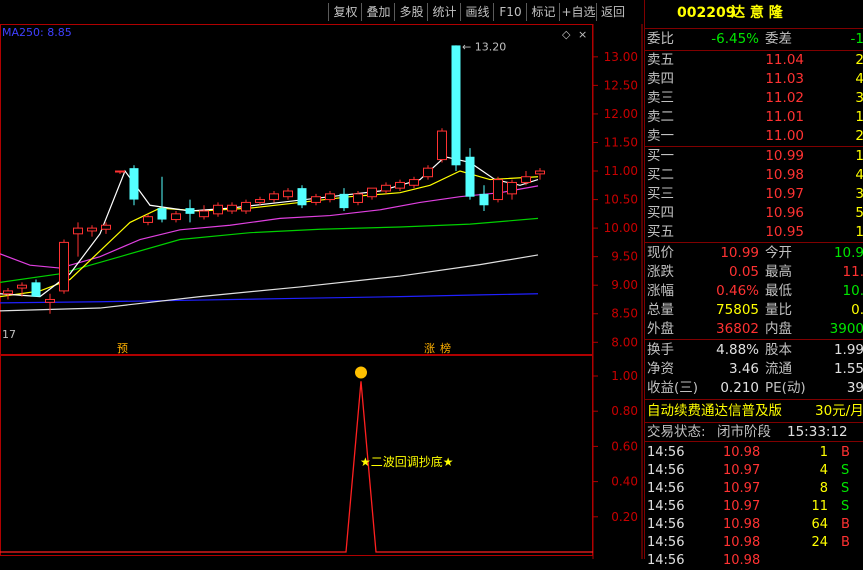 This screenshot has height=570, width=863. Describe the element at coordinates (624, 342) in the screenshot. I see `y-tick-label: 8.00` at that location.